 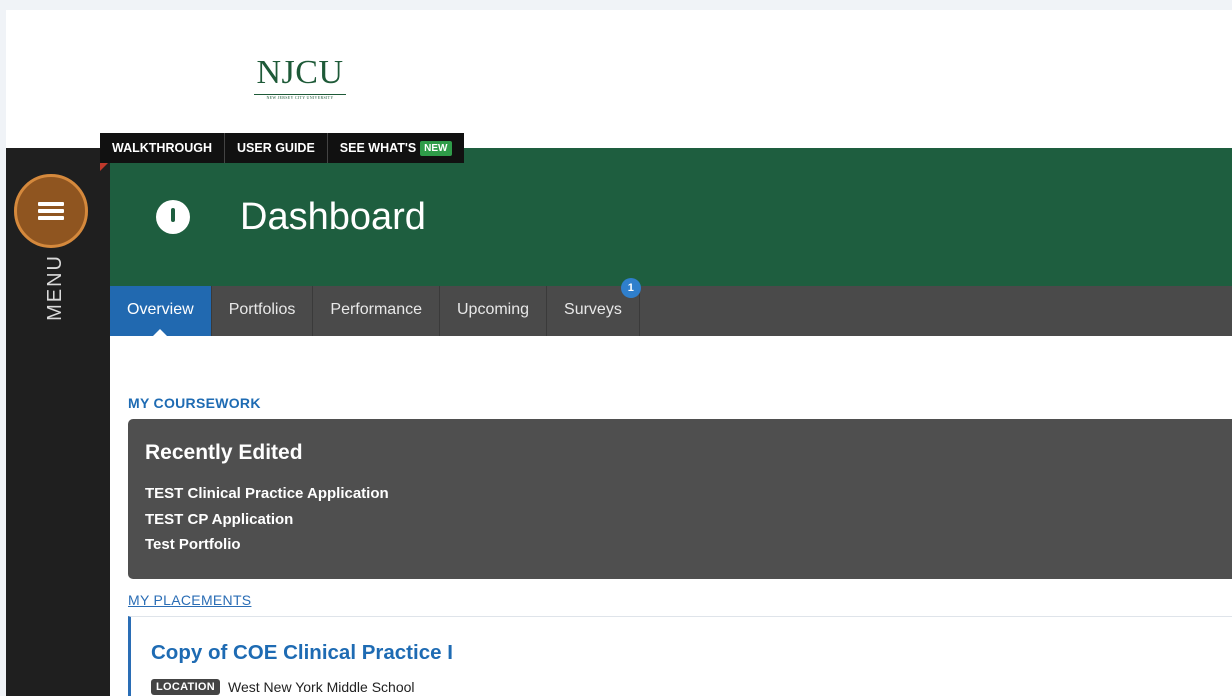 What do you see at coordinates (436, 148) in the screenshot?
I see `new-badge: NEW` at bounding box center [436, 148].